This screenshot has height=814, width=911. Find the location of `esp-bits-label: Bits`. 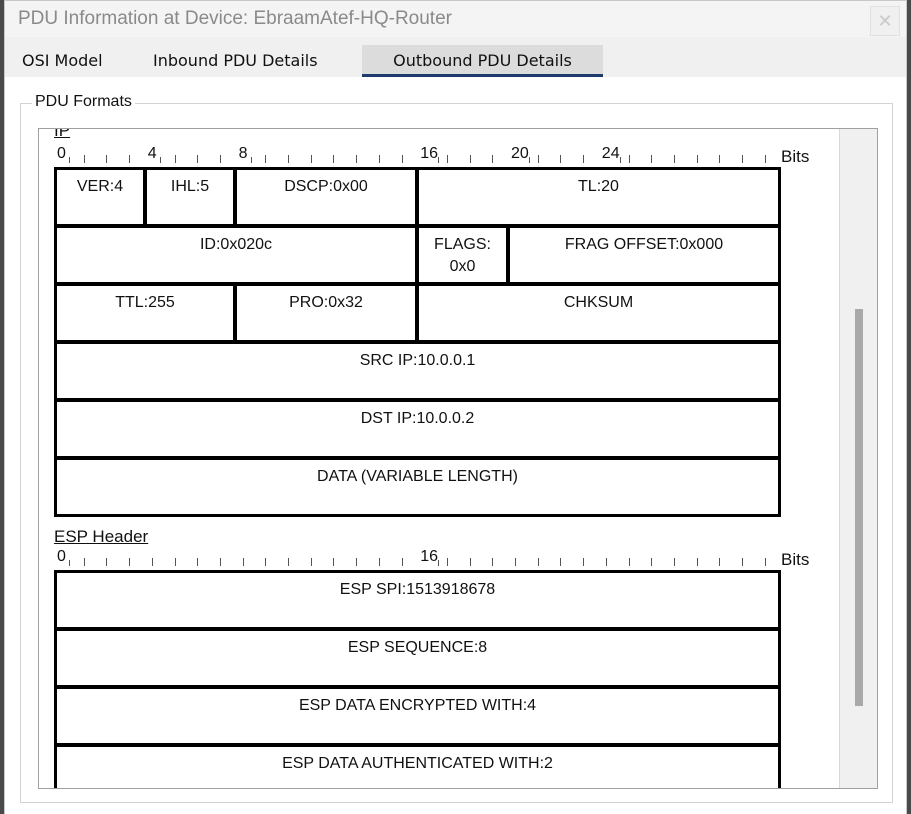

esp-bits-label: Bits is located at coordinates (795, 559).